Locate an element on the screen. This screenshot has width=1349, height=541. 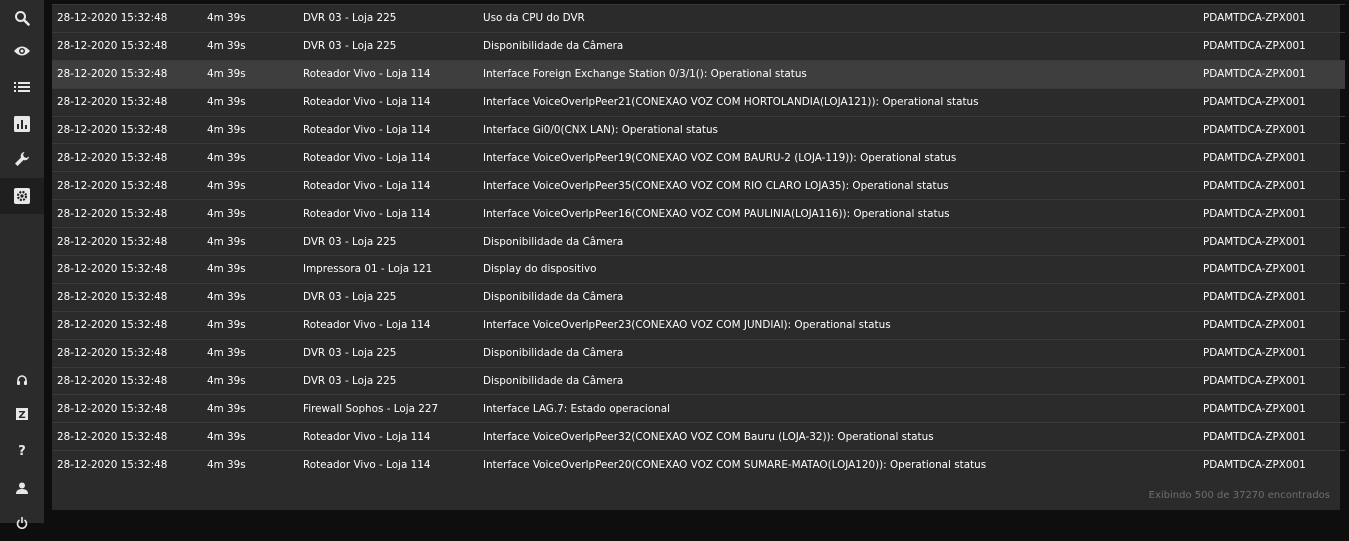
help-icon: ? is located at coordinates (22, 451).